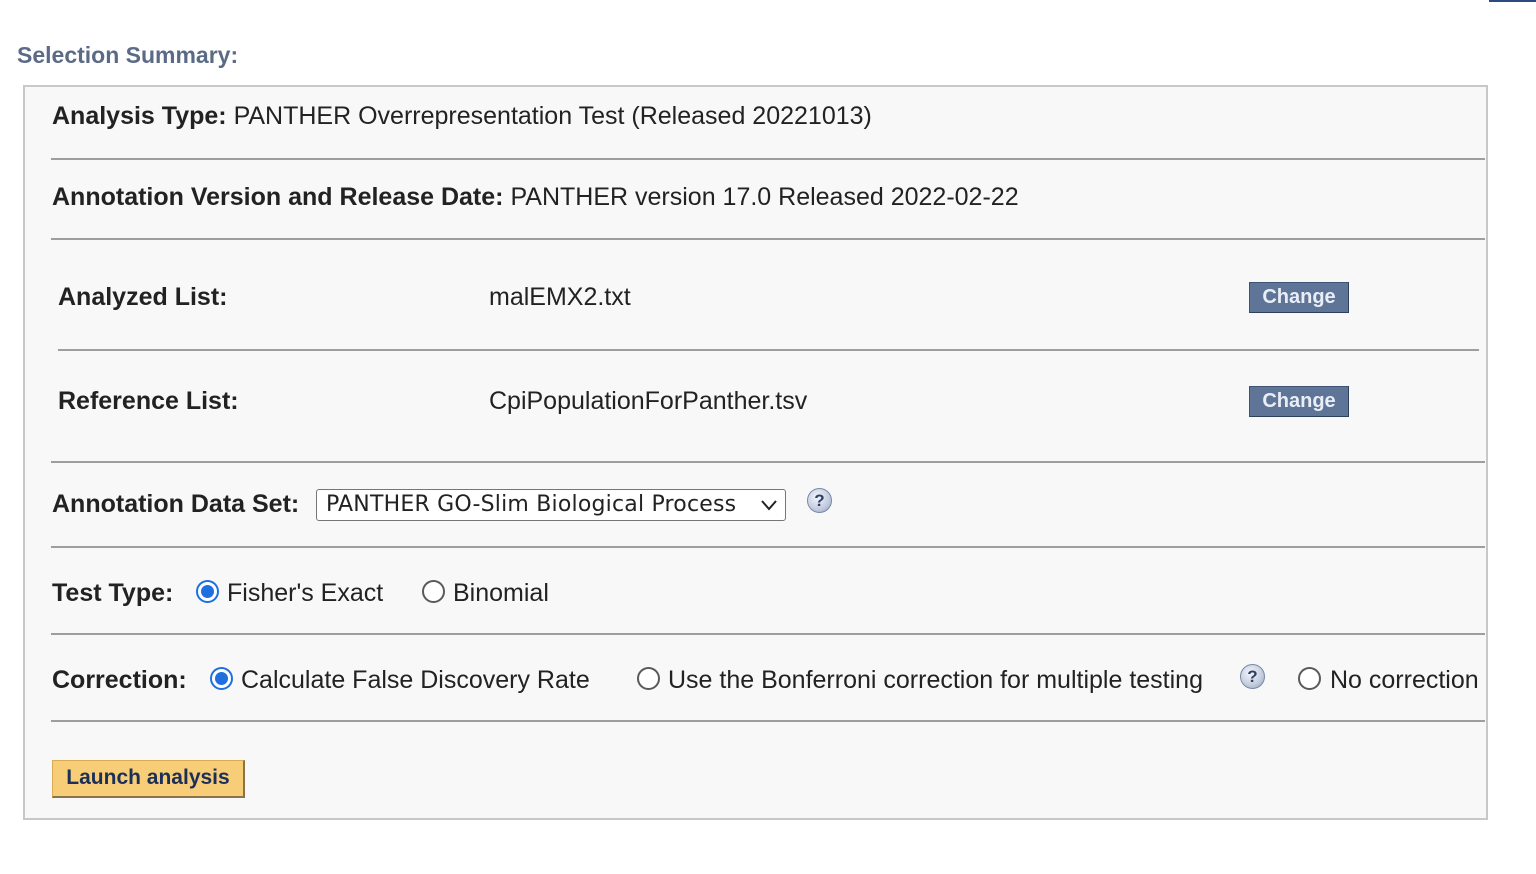 This screenshot has width=1536, height=874. I want to click on reference-list-label: Reference List:, so click(148, 401).